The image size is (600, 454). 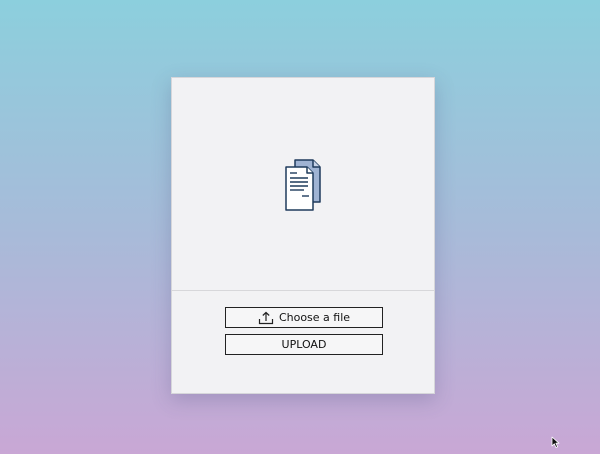 I want to click on panel-divider, so click(x=303, y=290).